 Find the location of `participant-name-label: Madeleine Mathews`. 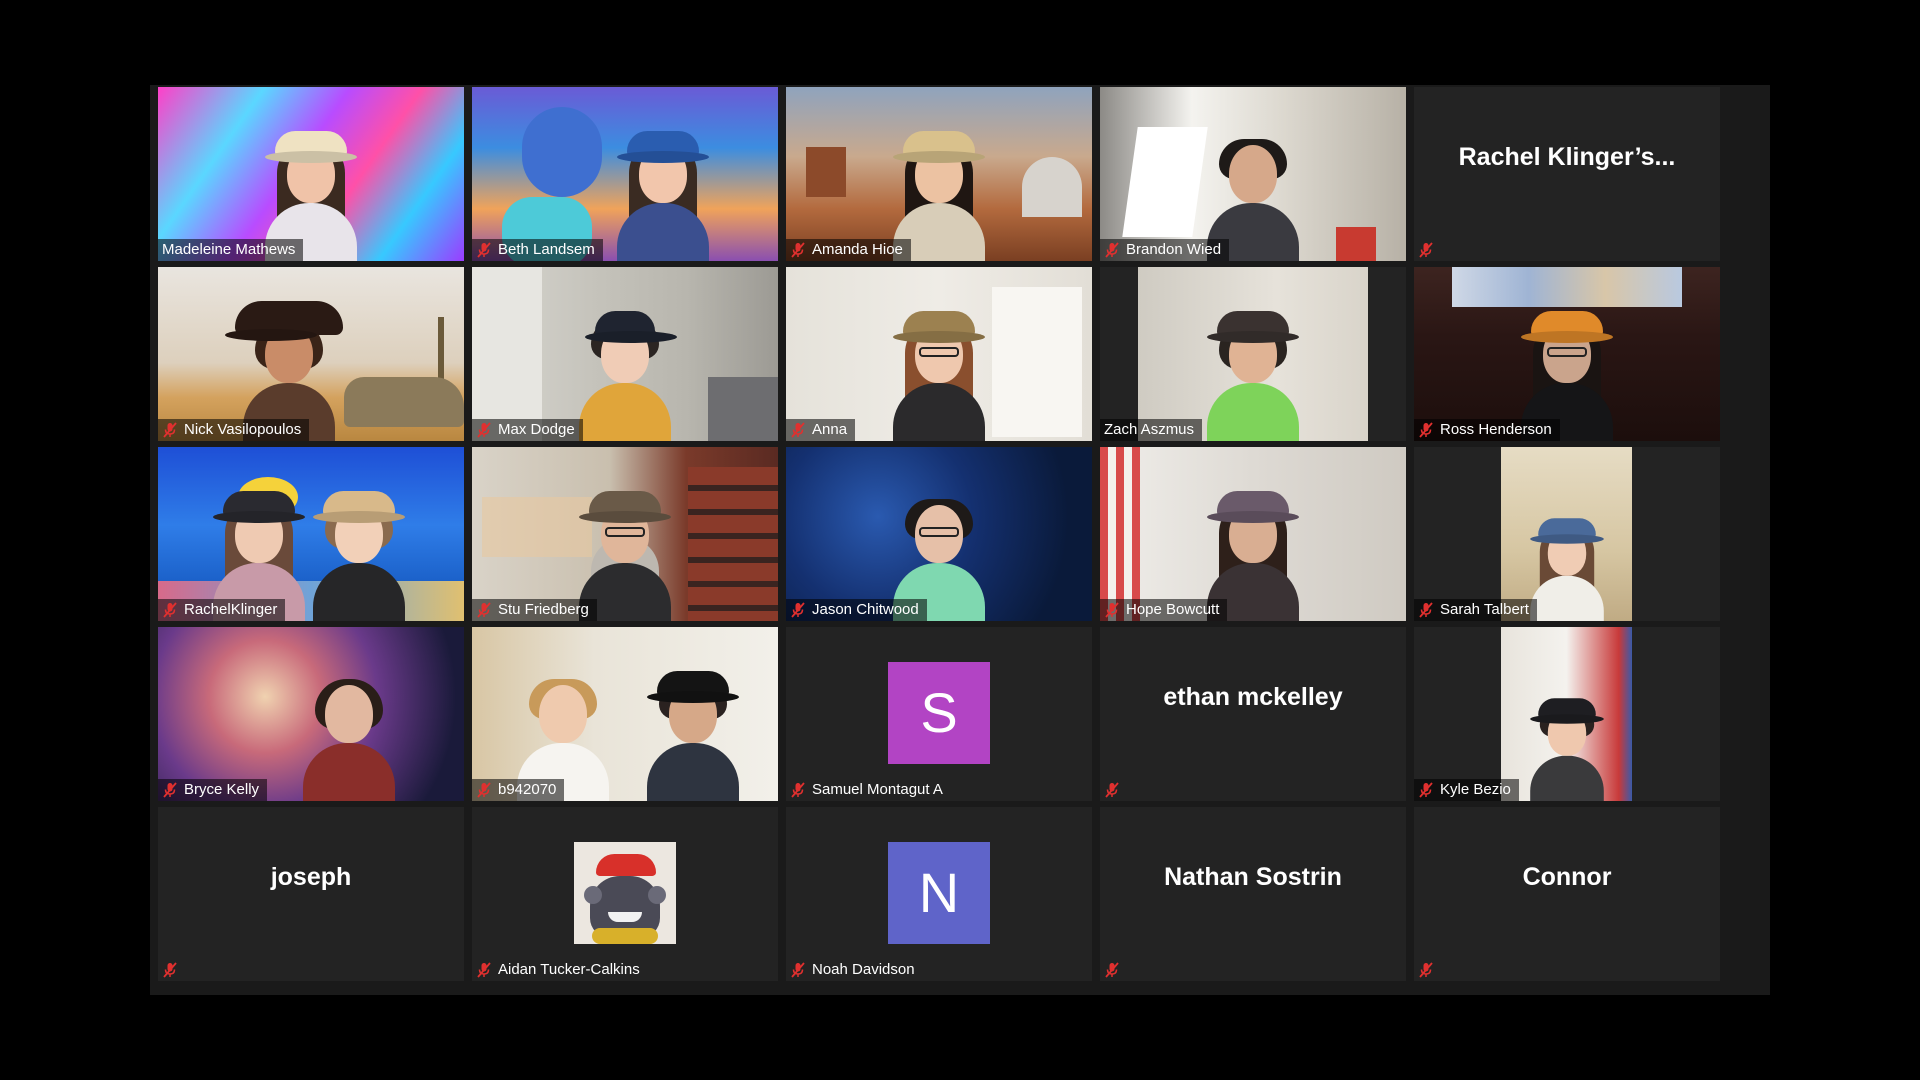

participant-name-label: Madeleine Mathews is located at coordinates (231, 250).